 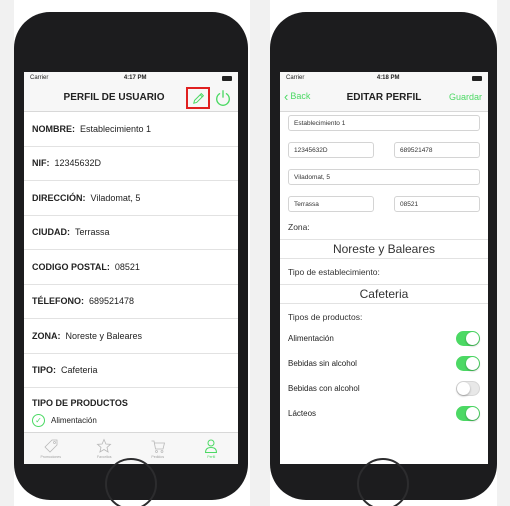 I want to click on products-header: TIPO DE PRODUCTOS, so click(x=80, y=403).